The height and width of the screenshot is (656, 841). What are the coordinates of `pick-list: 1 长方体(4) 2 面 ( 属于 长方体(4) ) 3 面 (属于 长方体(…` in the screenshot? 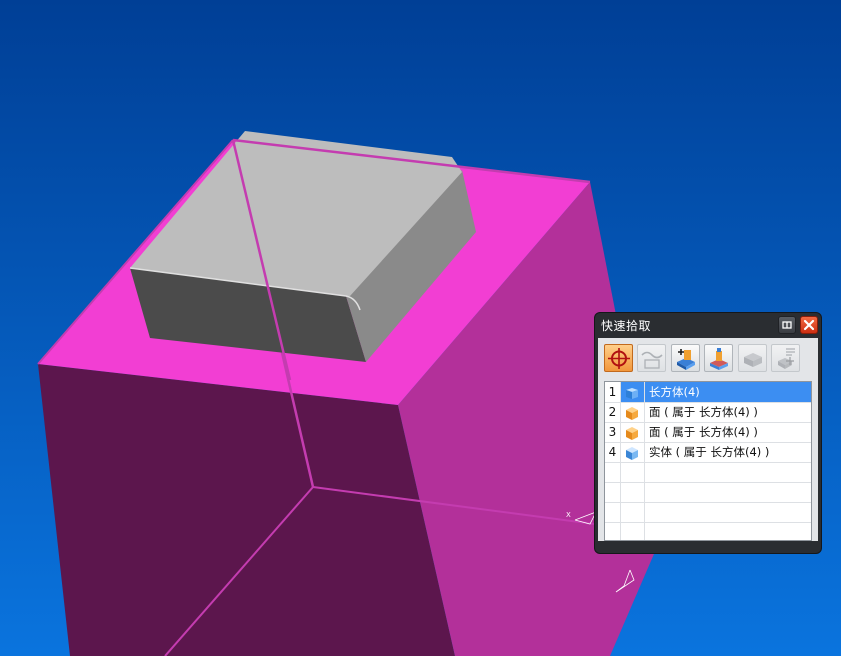 It's located at (708, 461).